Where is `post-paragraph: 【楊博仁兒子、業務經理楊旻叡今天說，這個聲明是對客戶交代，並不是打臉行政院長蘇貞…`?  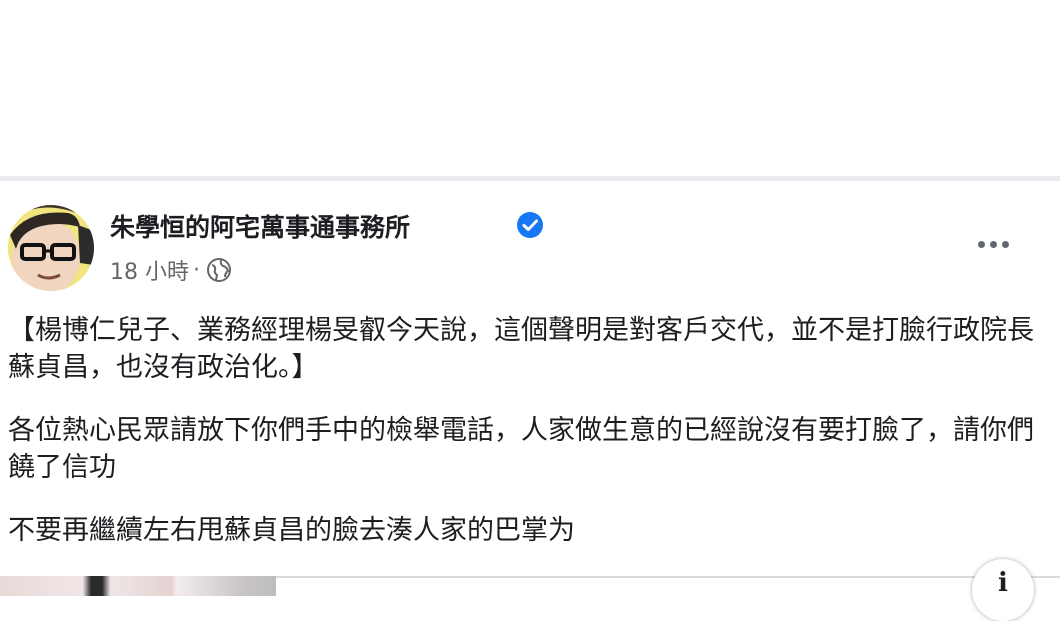 post-paragraph: 【楊博仁兒子、業務經理楊旻叡今天說，這個聲明是對客戶交代，並不是打臉行政院長蘇貞… is located at coordinates (521, 349).